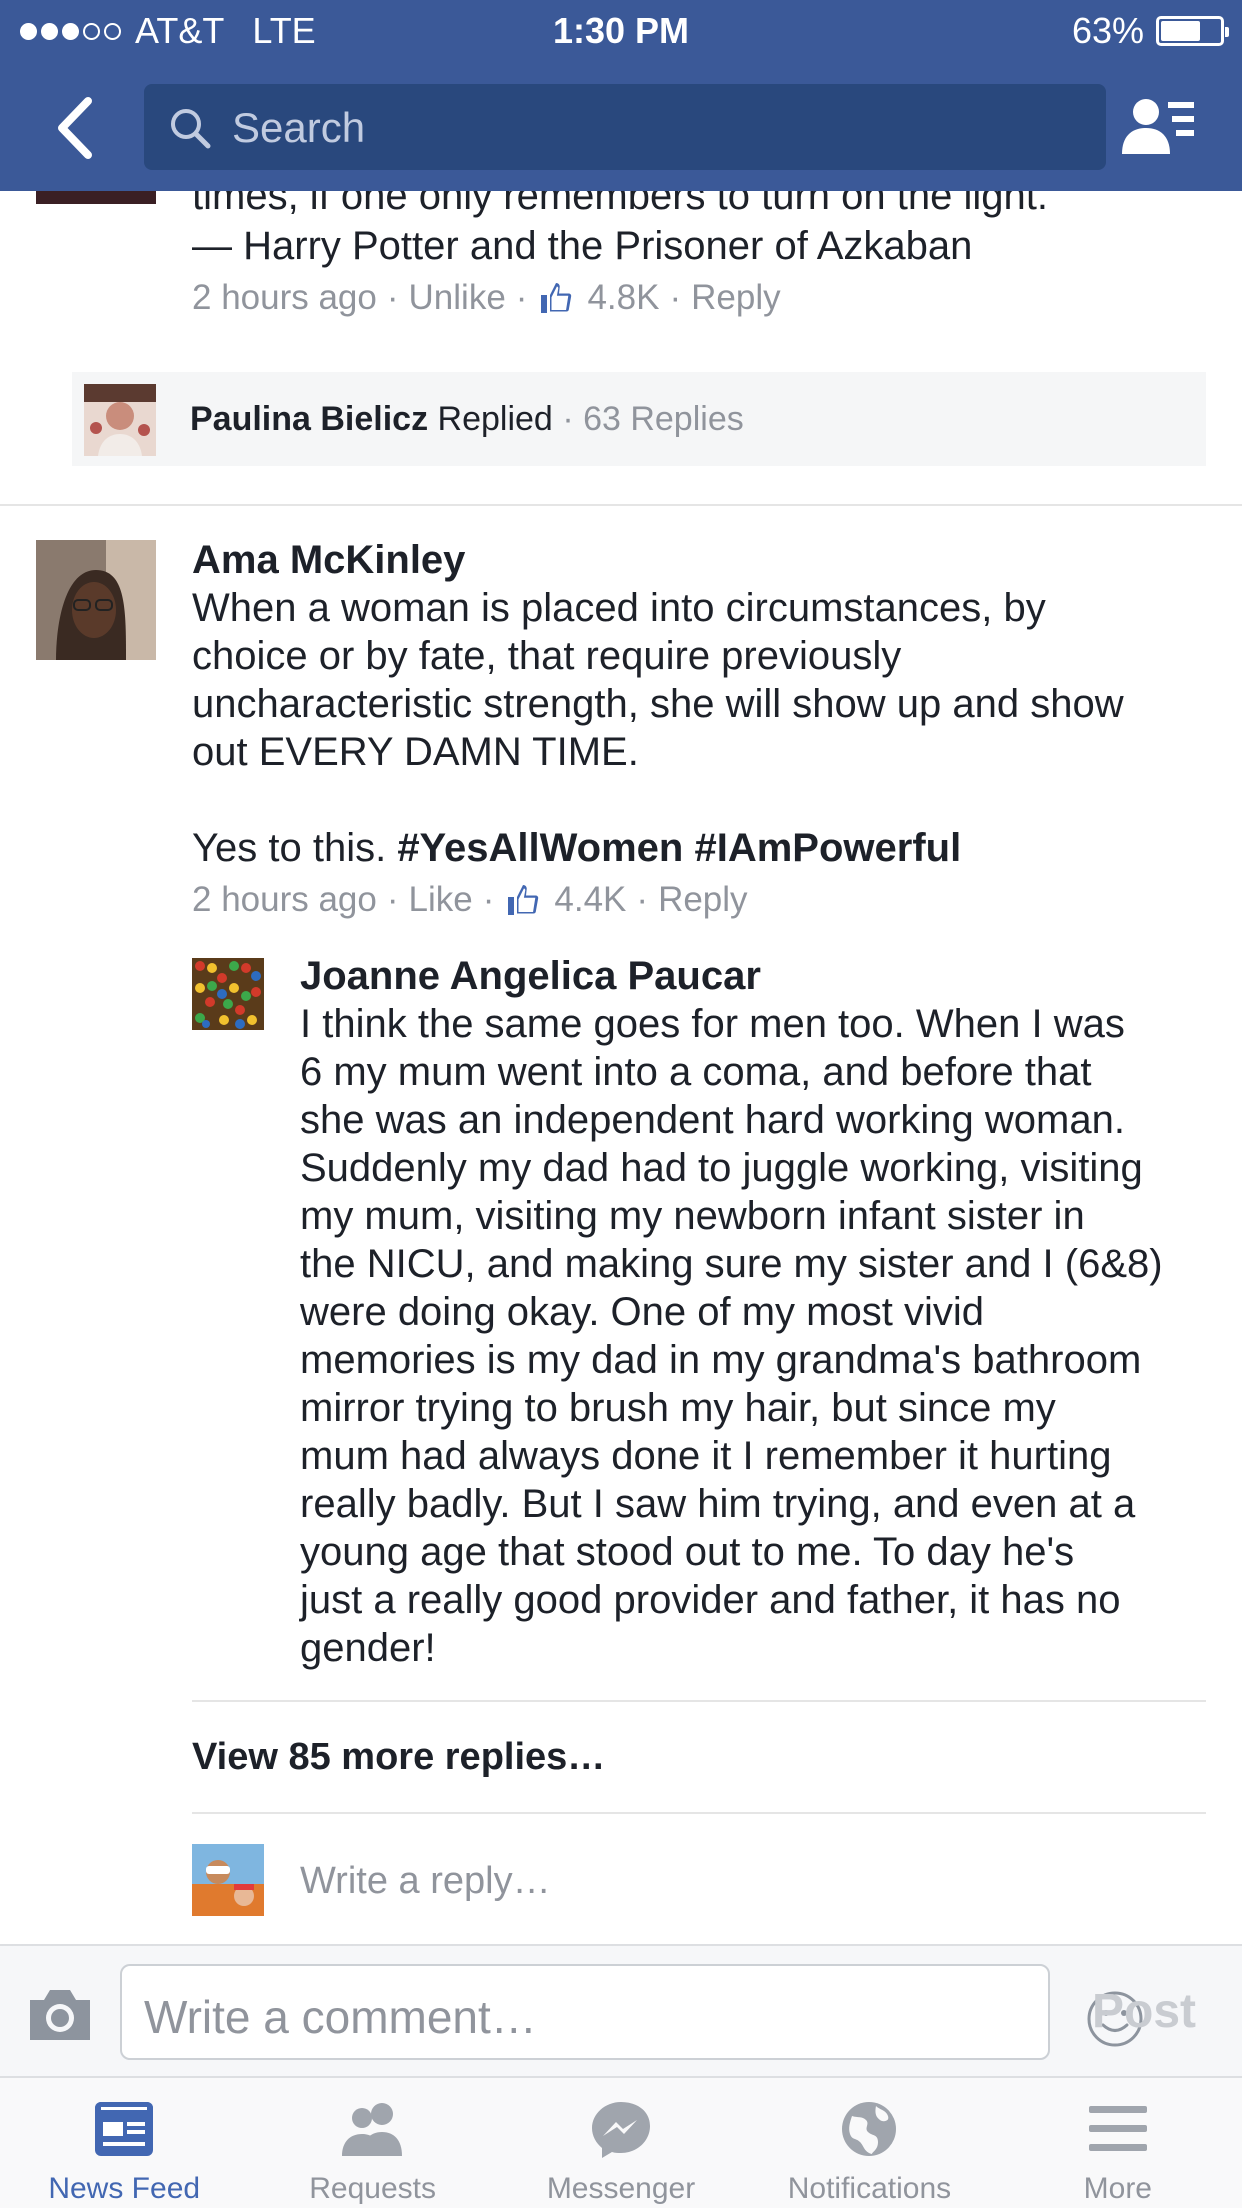 Image resolution: width=1242 pixels, height=2208 pixels. I want to click on status-bar: AT&T LTE 1:30 PM 63%, so click(621, 31).